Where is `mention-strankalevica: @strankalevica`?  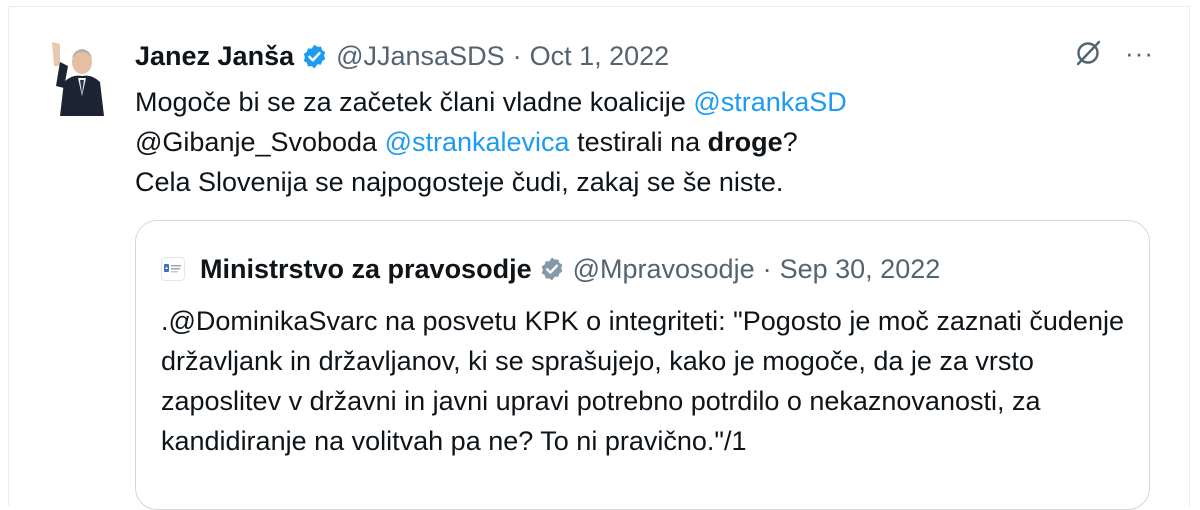 mention-strankalevica: @strankalevica is located at coordinates (477, 142).